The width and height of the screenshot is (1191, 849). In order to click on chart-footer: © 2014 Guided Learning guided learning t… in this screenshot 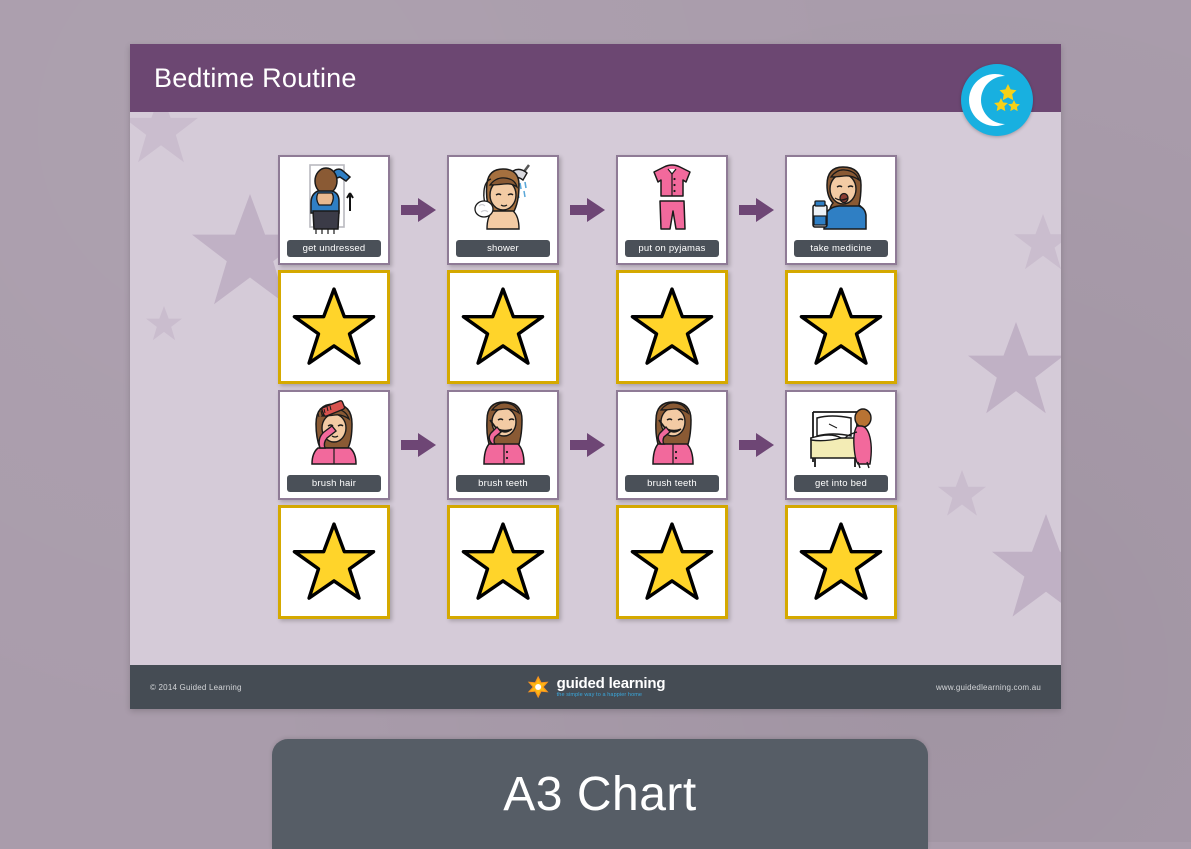, I will do `click(595, 687)`.